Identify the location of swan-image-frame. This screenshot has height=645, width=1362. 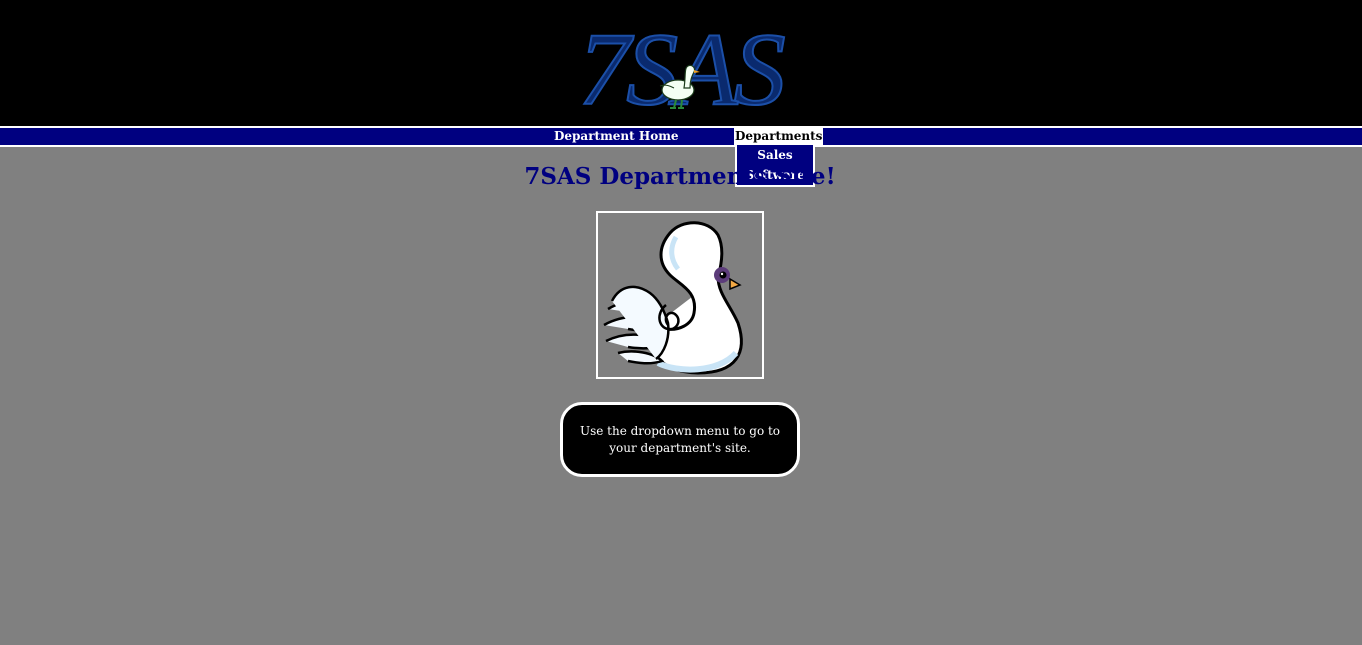
(680, 295).